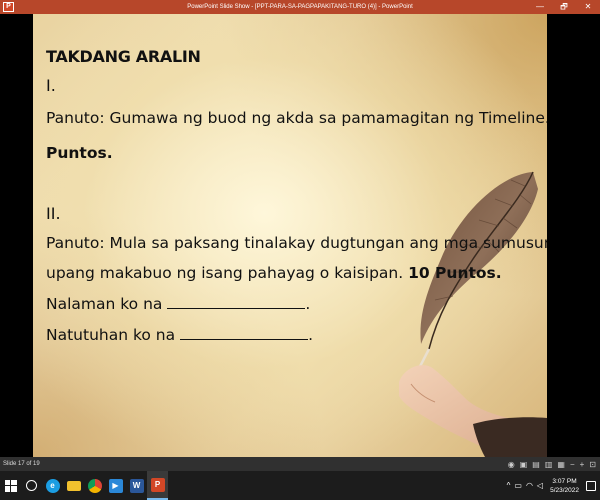 Image resolution: width=600 pixels, height=500 pixels. I want to click on wifi-icon: ◠, so click(529, 485).